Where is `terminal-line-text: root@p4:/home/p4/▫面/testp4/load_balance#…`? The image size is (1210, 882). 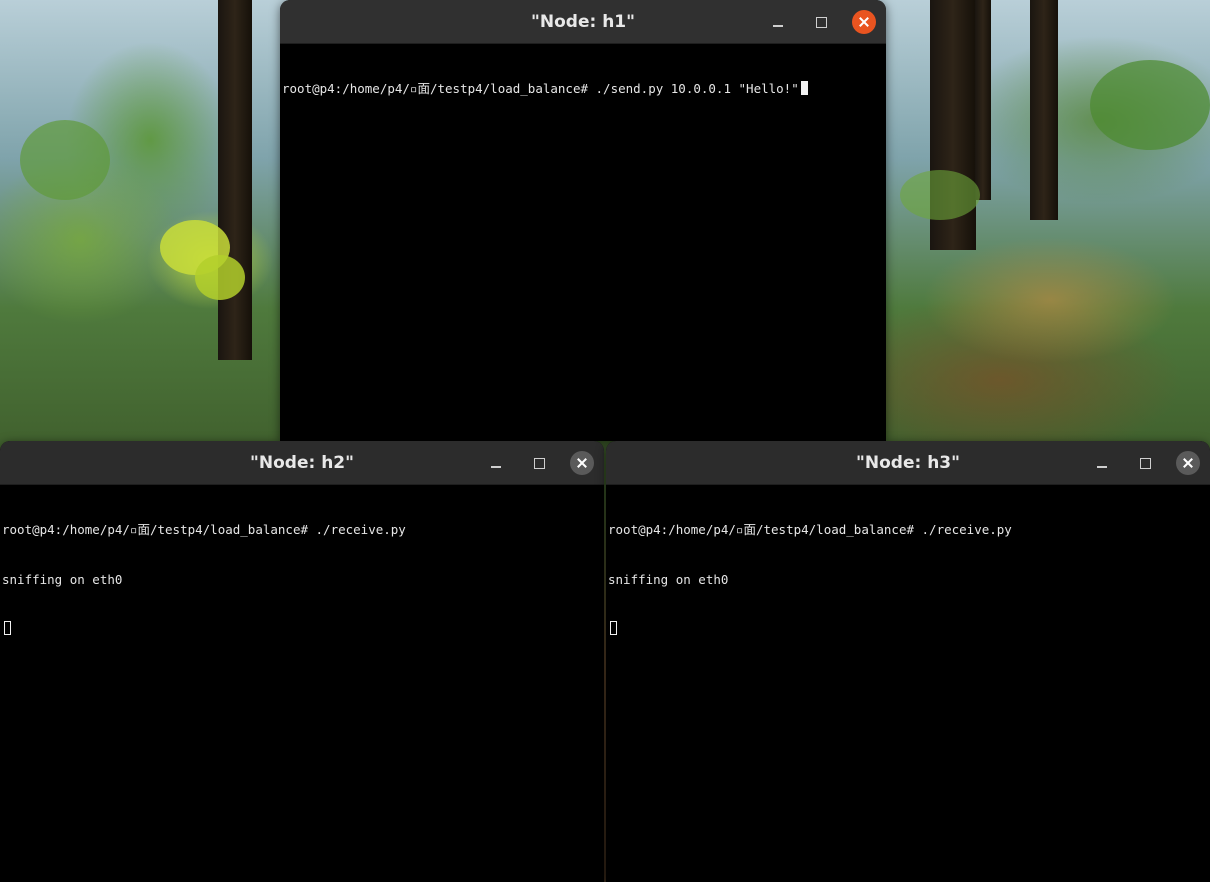
terminal-line-text: root@p4:/home/p4/▫面/testp4/load_balance#… is located at coordinates (540, 88).